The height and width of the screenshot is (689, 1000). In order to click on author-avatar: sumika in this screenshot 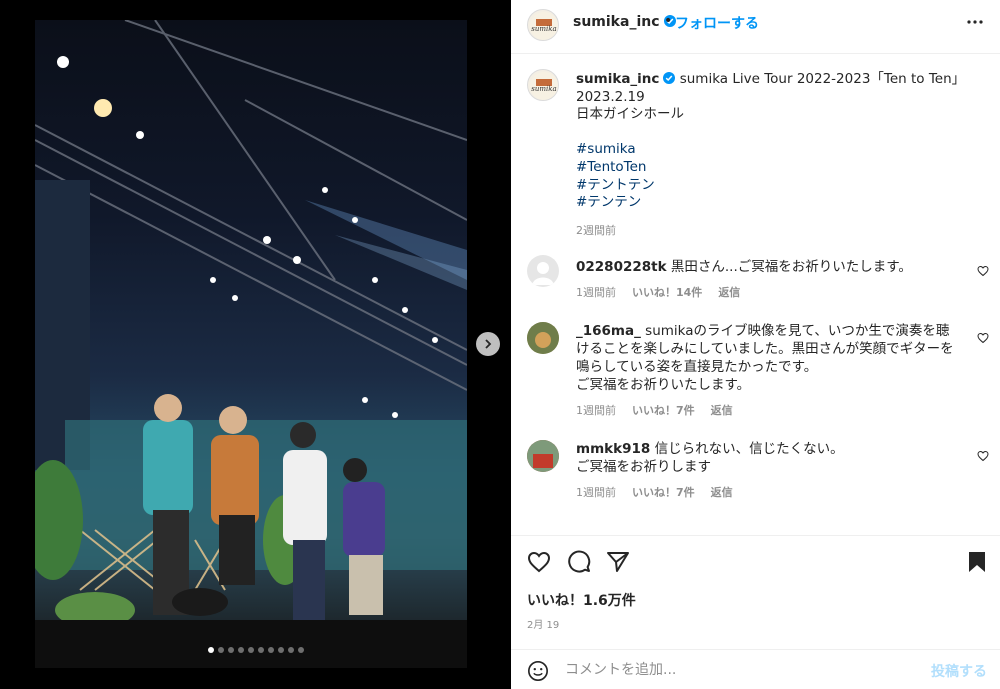, I will do `click(543, 25)`.